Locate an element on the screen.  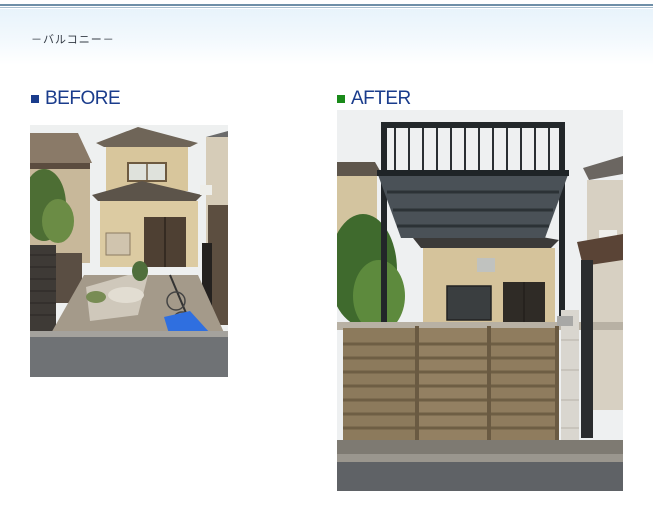
page-title: －バルコニー－ is located at coordinates (73, 39).